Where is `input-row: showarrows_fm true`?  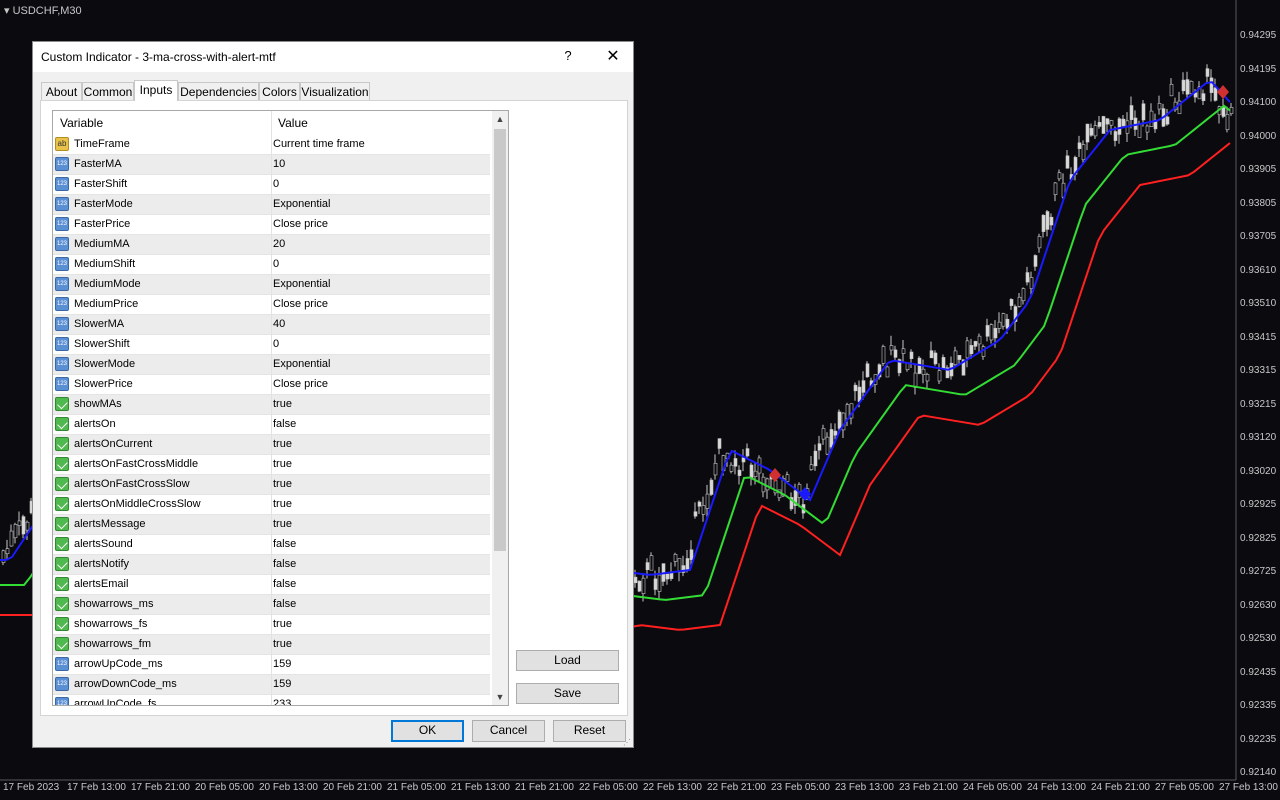 input-row: showarrows_fm true is located at coordinates (271, 645).